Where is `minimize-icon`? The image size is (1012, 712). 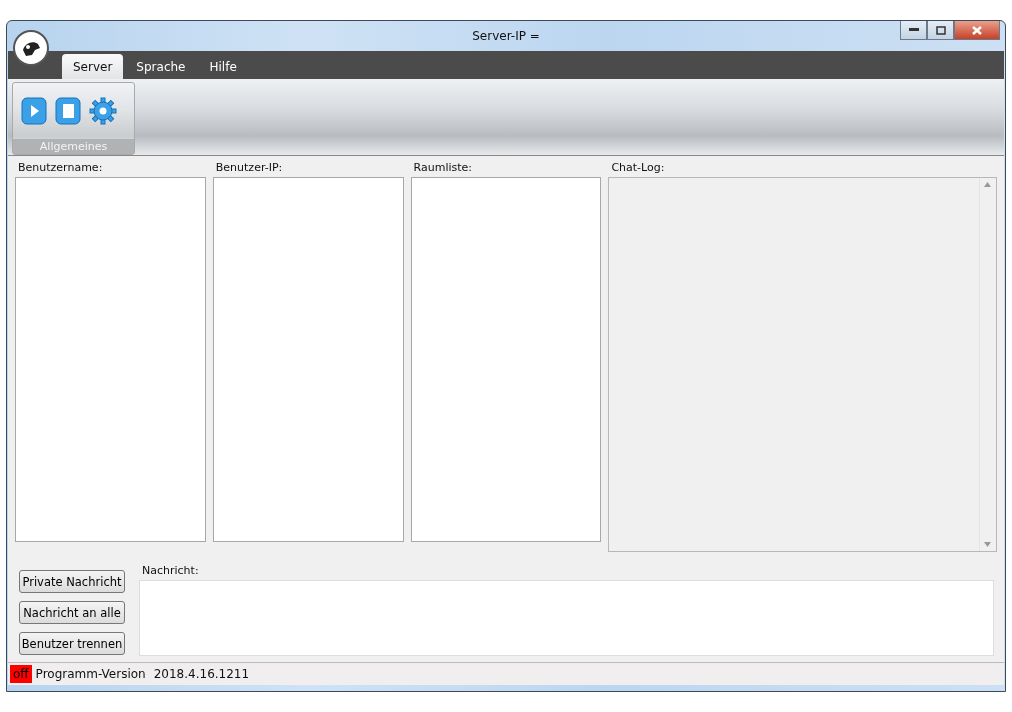 minimize-icon is located at coordinates (913, 30).